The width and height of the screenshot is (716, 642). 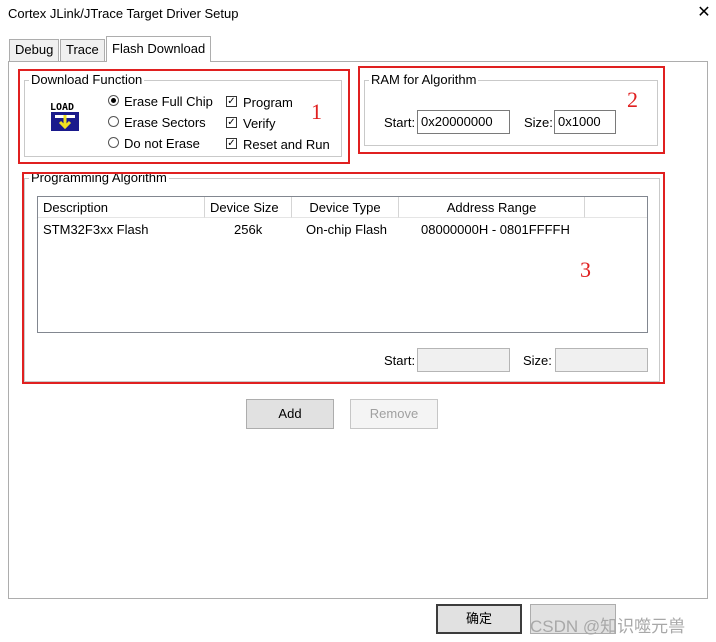 What do you see at coordinates (585, 269) in the screenshot?
I see `annotation-number-3: 3` at bounding box center [585, 269].